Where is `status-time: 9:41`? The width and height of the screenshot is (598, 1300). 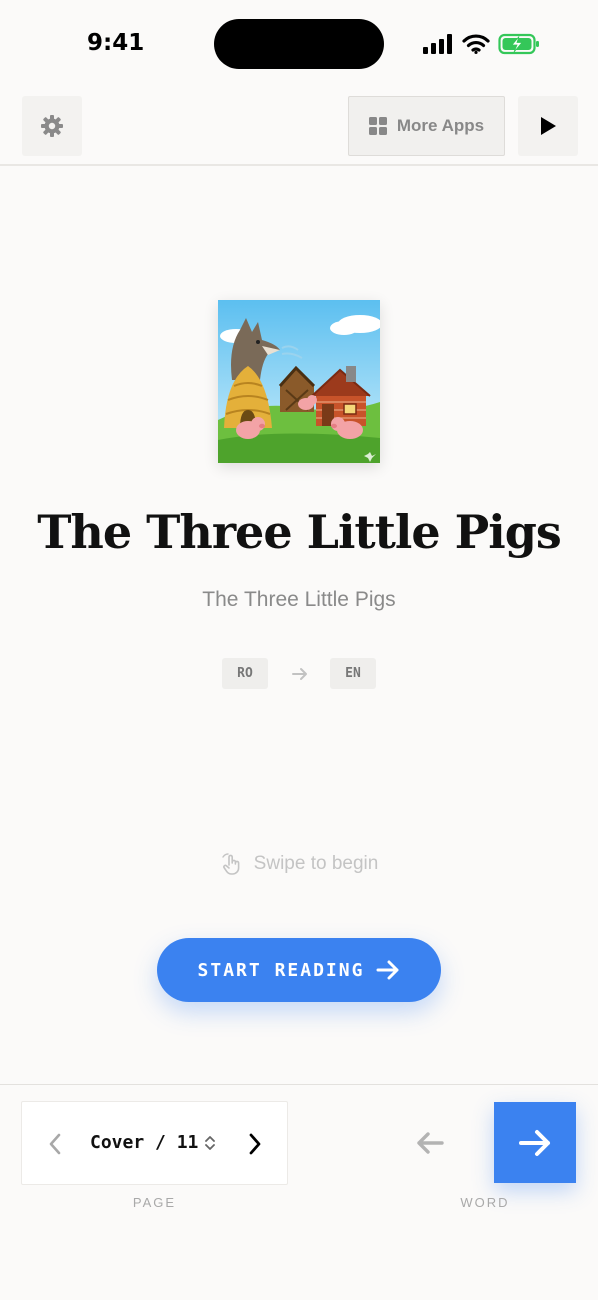
status-time: 9:41 is located at coordinates (116, 43).